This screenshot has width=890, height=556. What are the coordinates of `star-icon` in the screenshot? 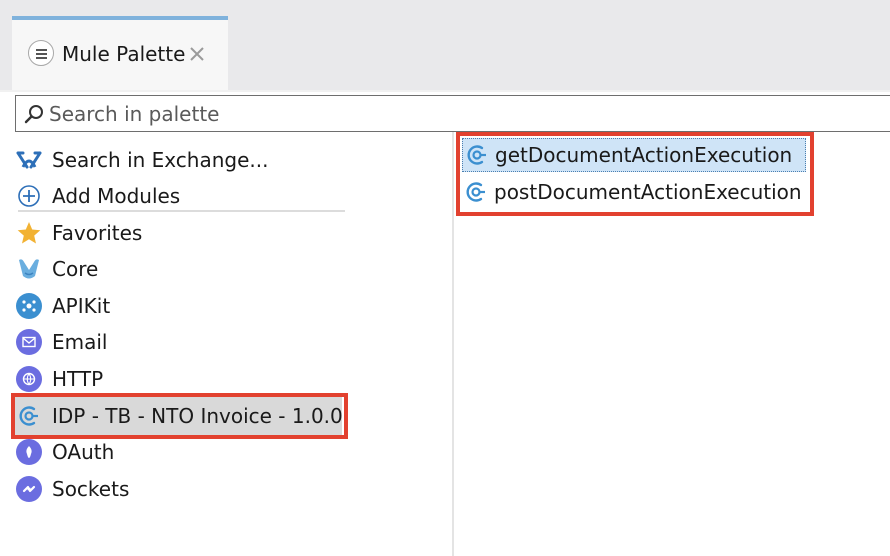 It's located at (29, 233).